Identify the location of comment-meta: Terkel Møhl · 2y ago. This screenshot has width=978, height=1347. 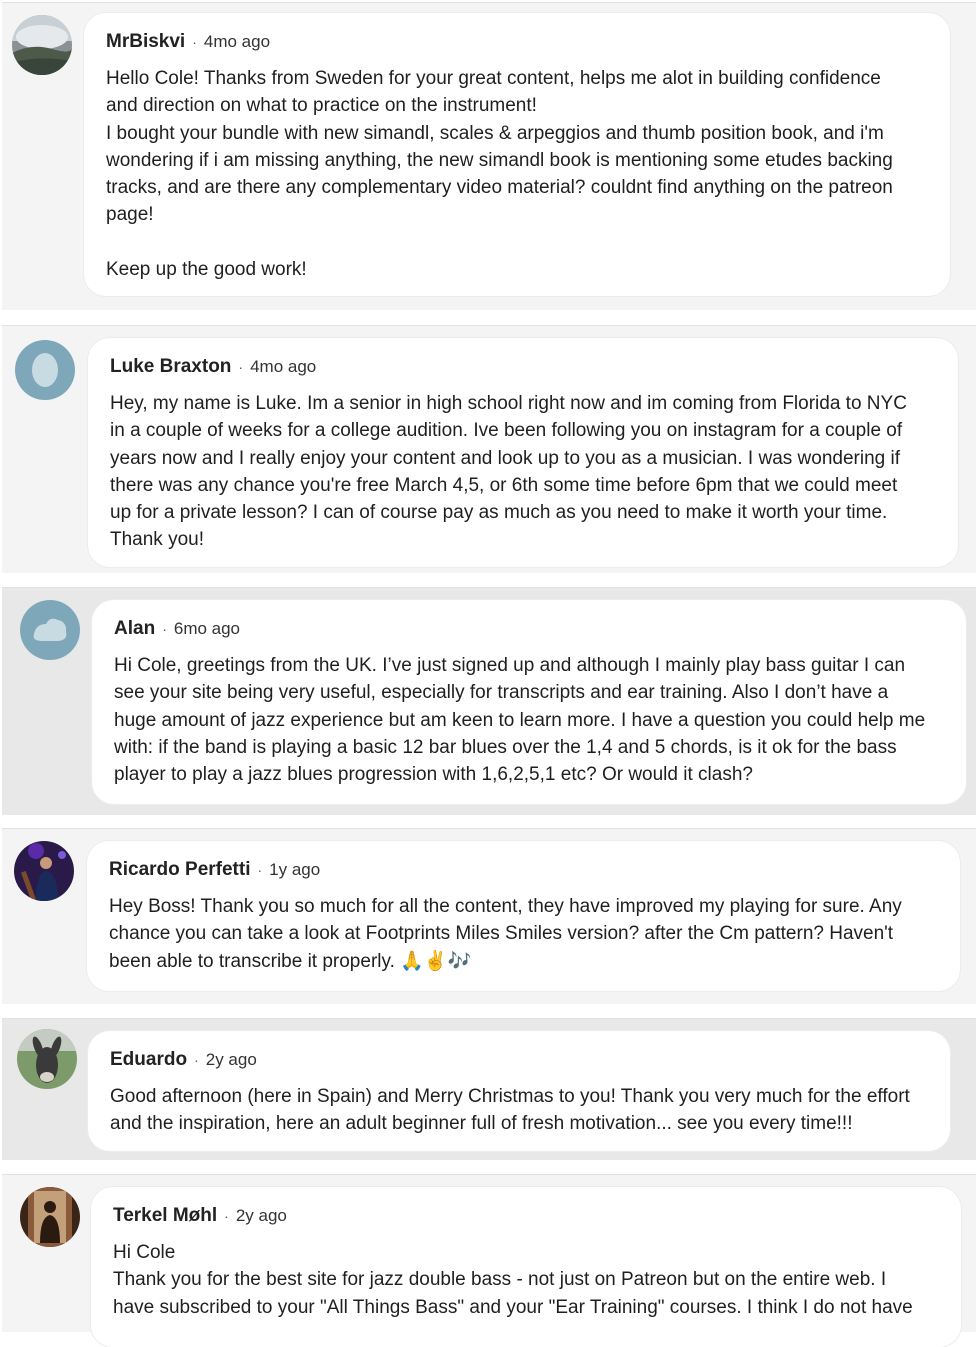
(526, 1218).